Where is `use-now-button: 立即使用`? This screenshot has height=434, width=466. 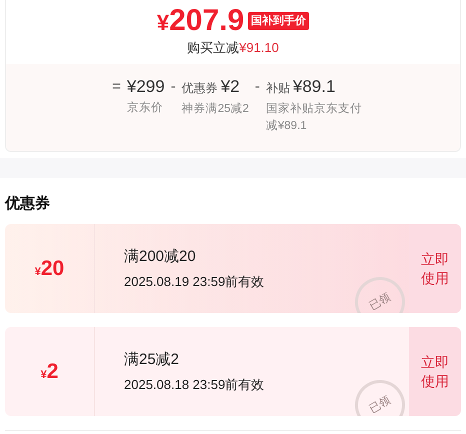
use-now-button: 立即使用 is located at coordinates (435, 371).